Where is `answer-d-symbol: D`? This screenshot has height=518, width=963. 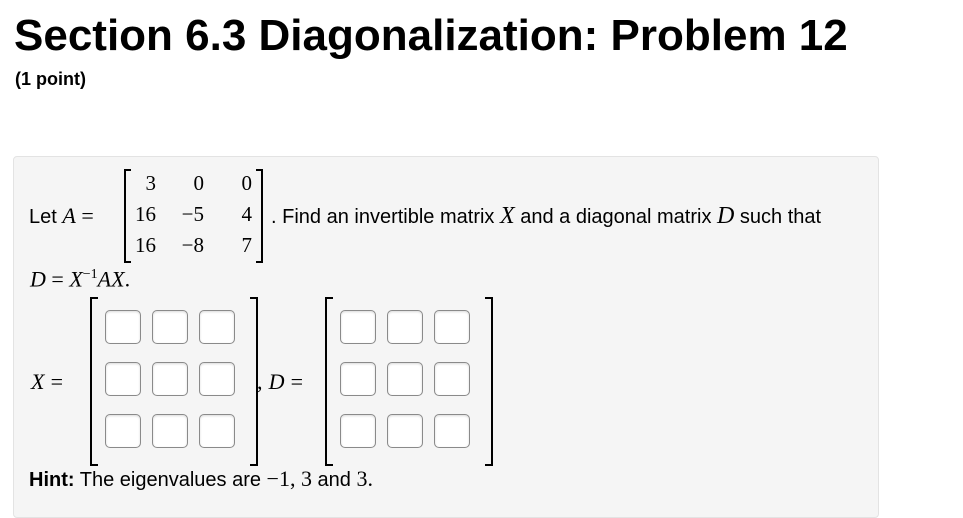 answer-d-symbol: D is located at coordinates (276, 381).